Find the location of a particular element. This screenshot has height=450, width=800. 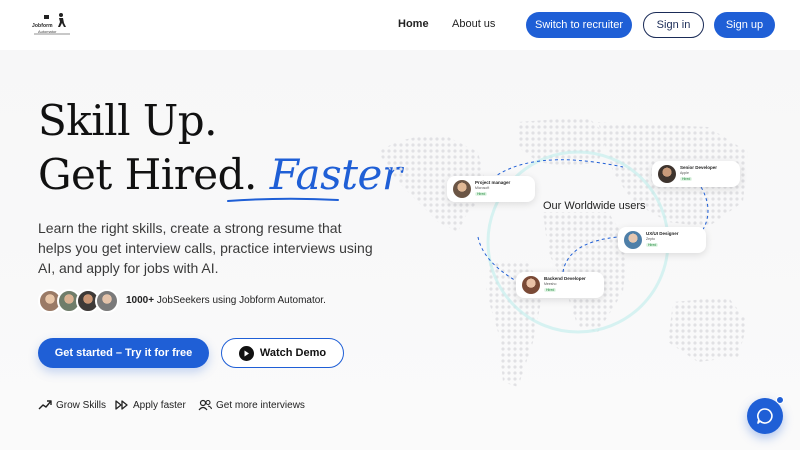

trending-up-icon is located at coordinates (45, 405).